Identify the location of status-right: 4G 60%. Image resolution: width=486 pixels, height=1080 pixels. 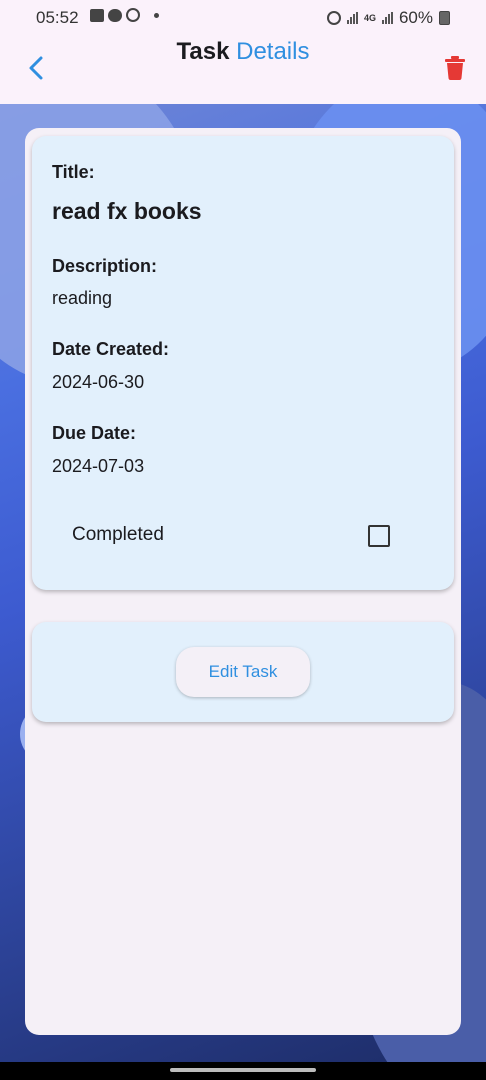
(388, 18).